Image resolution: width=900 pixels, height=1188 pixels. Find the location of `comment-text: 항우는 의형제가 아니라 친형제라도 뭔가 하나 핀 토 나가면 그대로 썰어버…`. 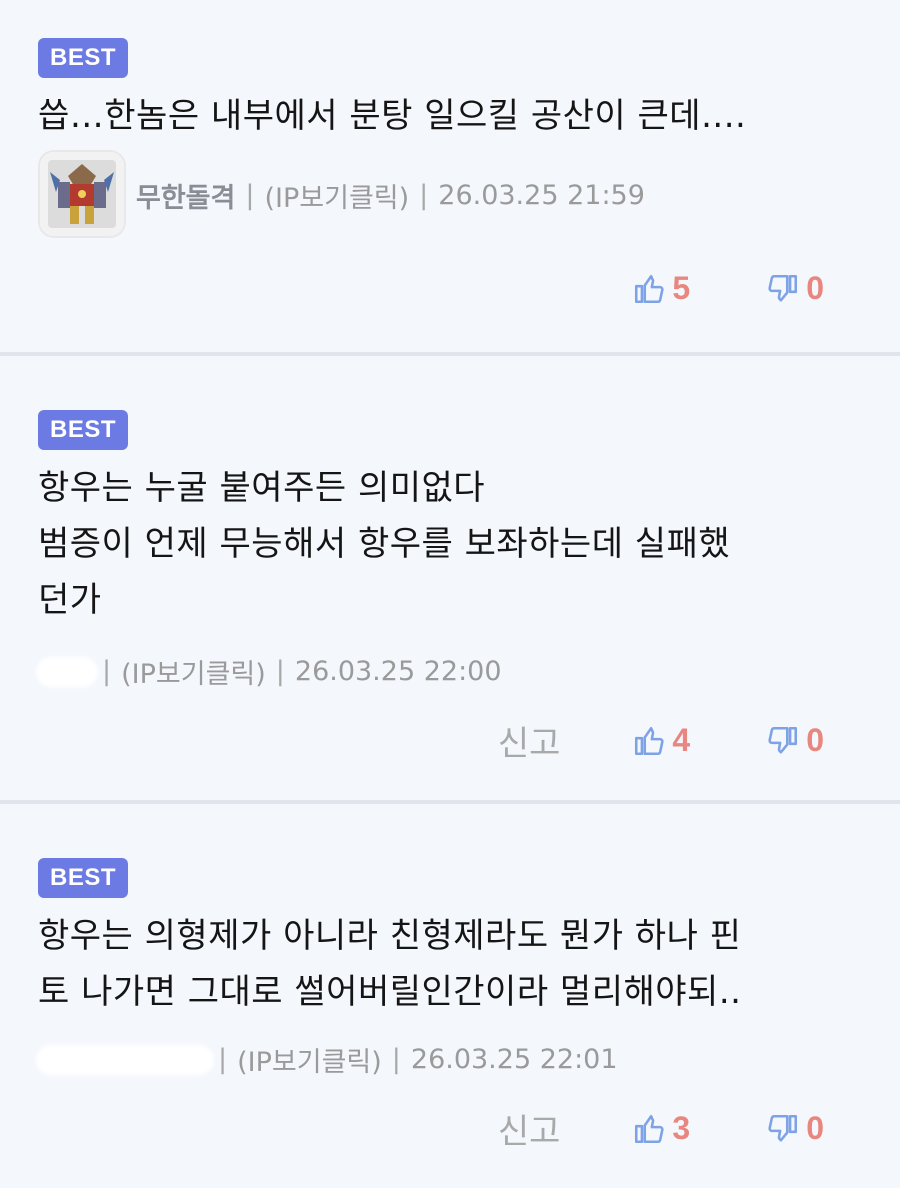

comment-text: 항우는 의형제가 아니라 친형제라도 뭔가 하나 핀 토 나가면 그대로 썰어버… is located at coordinates (453, 964).